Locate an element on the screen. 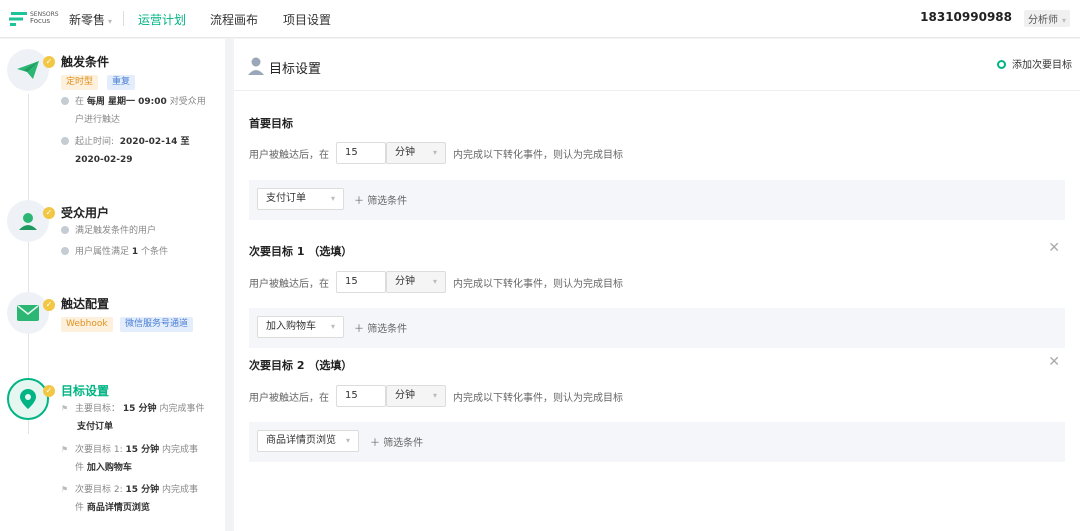 The image size is (1080, 531). step-audience-icon is located at coordinates (28, 221).